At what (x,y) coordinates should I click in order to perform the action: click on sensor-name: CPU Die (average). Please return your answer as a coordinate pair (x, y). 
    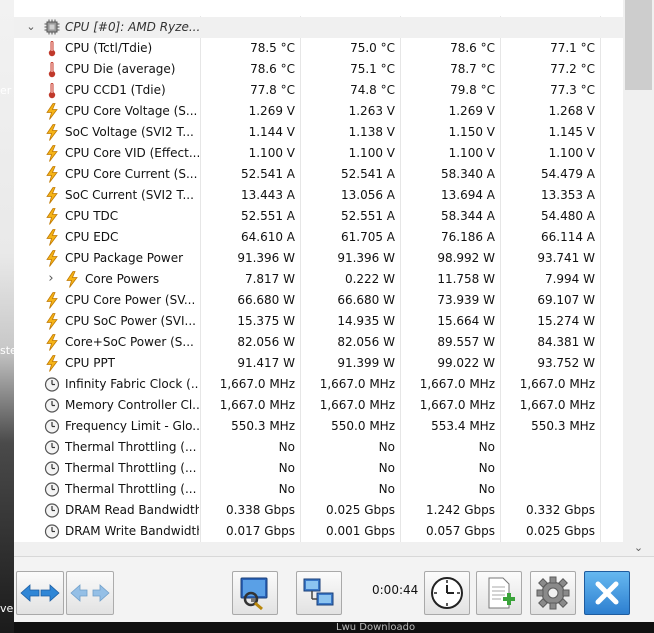
    Looking at the image, I should click on (120, 69).